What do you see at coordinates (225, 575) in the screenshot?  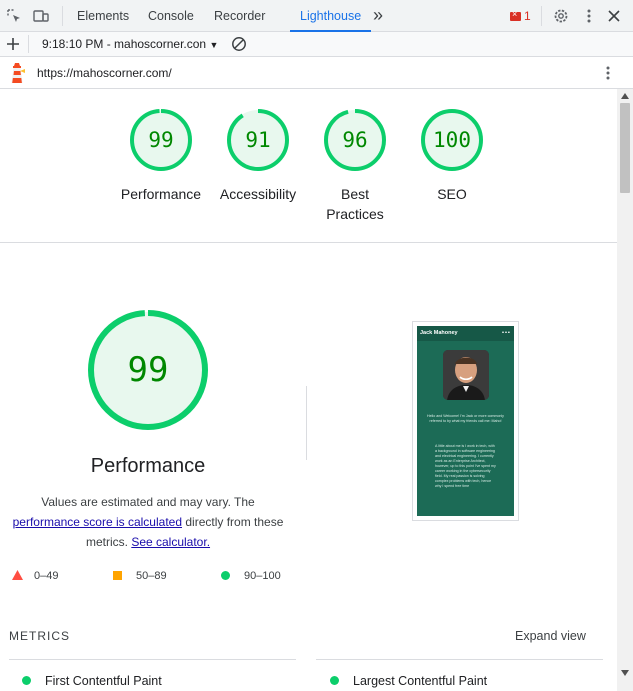 I see `green-circle-icon` at bounding box center [225, 575].